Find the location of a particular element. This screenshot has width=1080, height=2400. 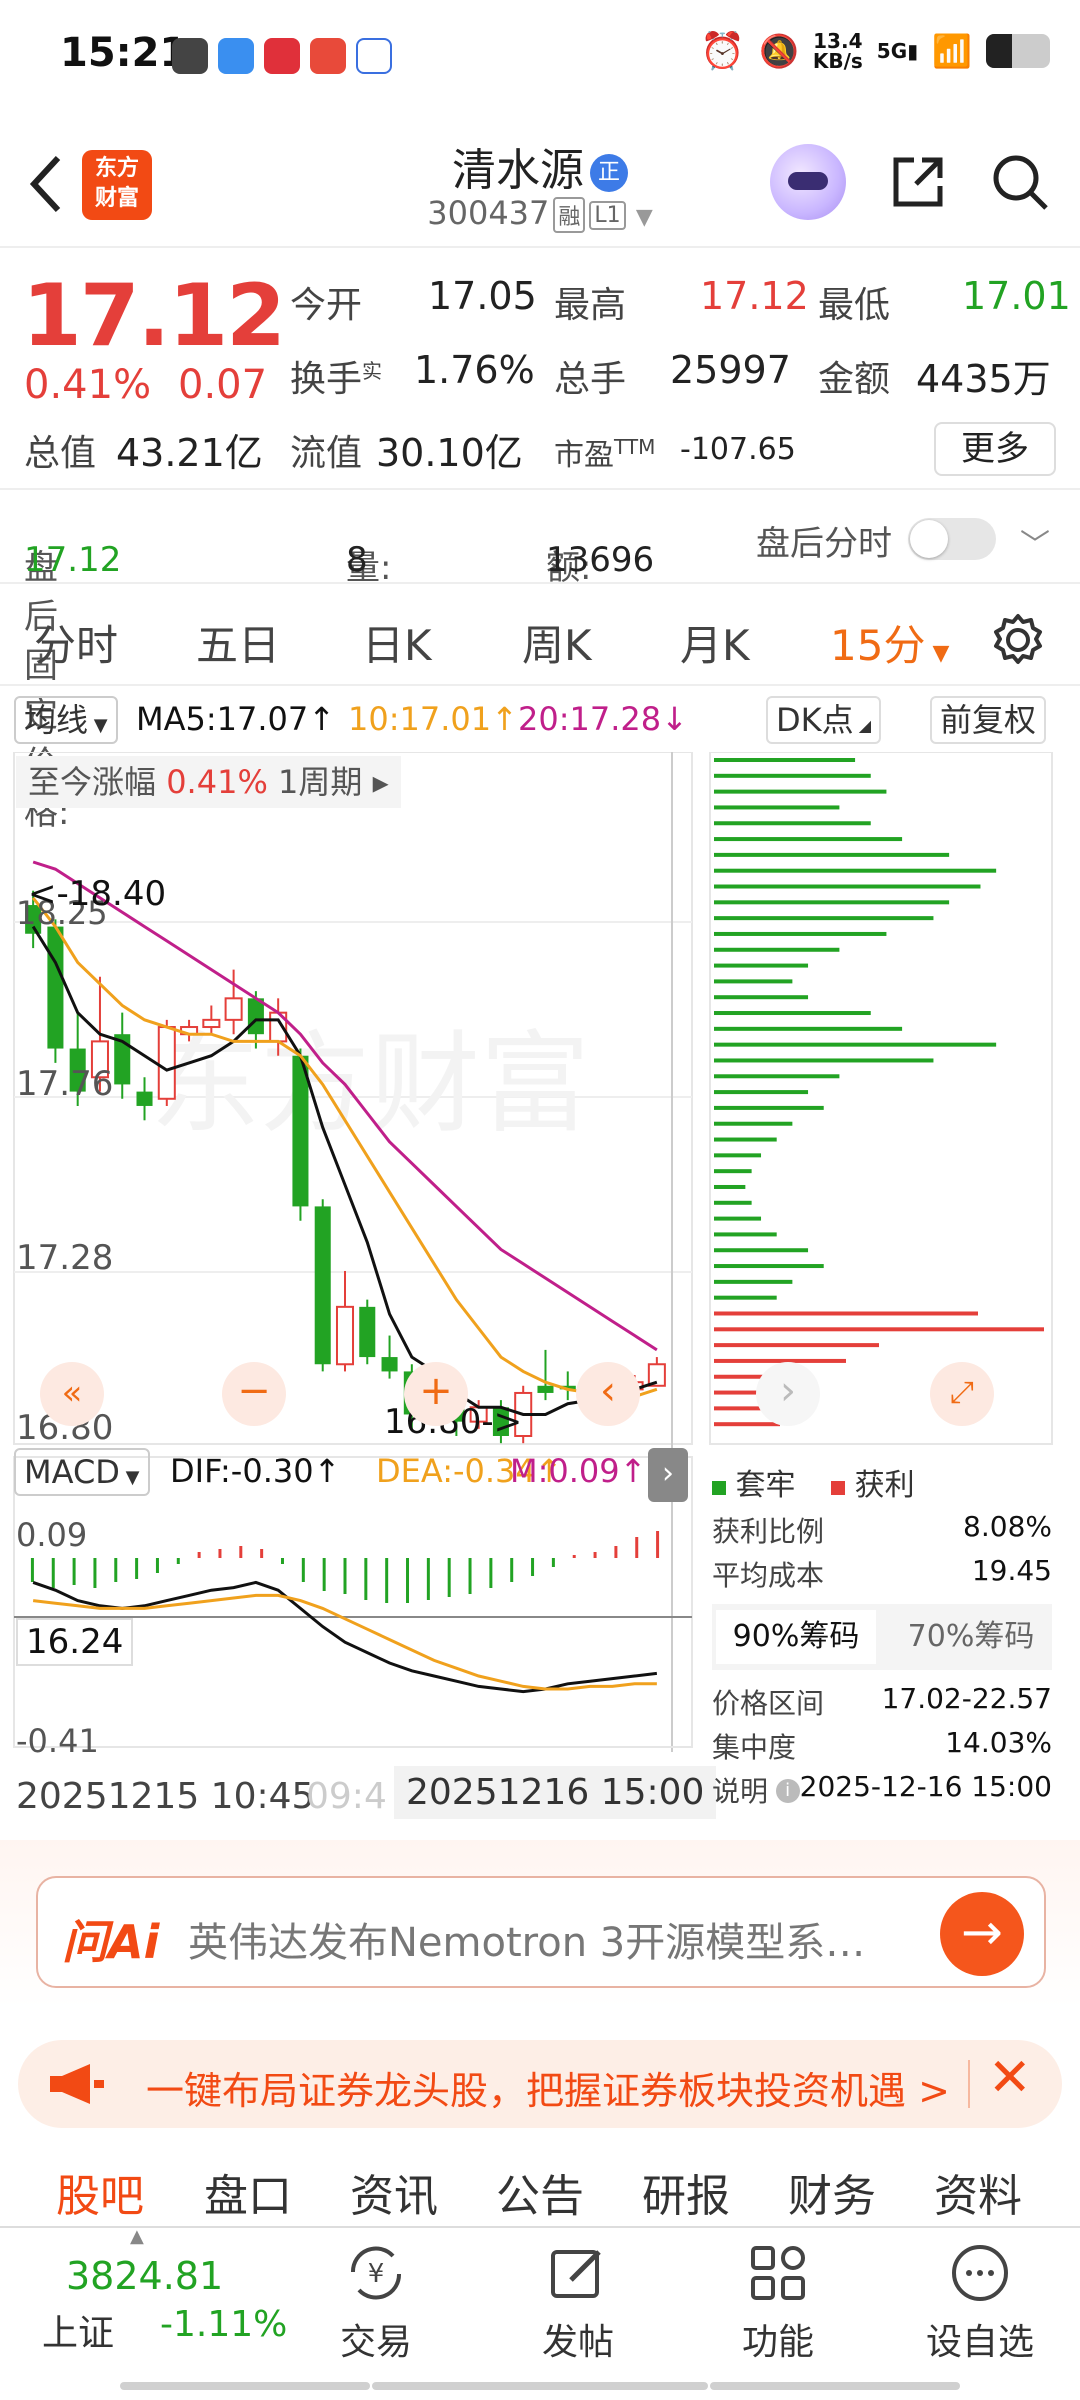

index-change: -1.11% is located at coordinates (224, 2324).